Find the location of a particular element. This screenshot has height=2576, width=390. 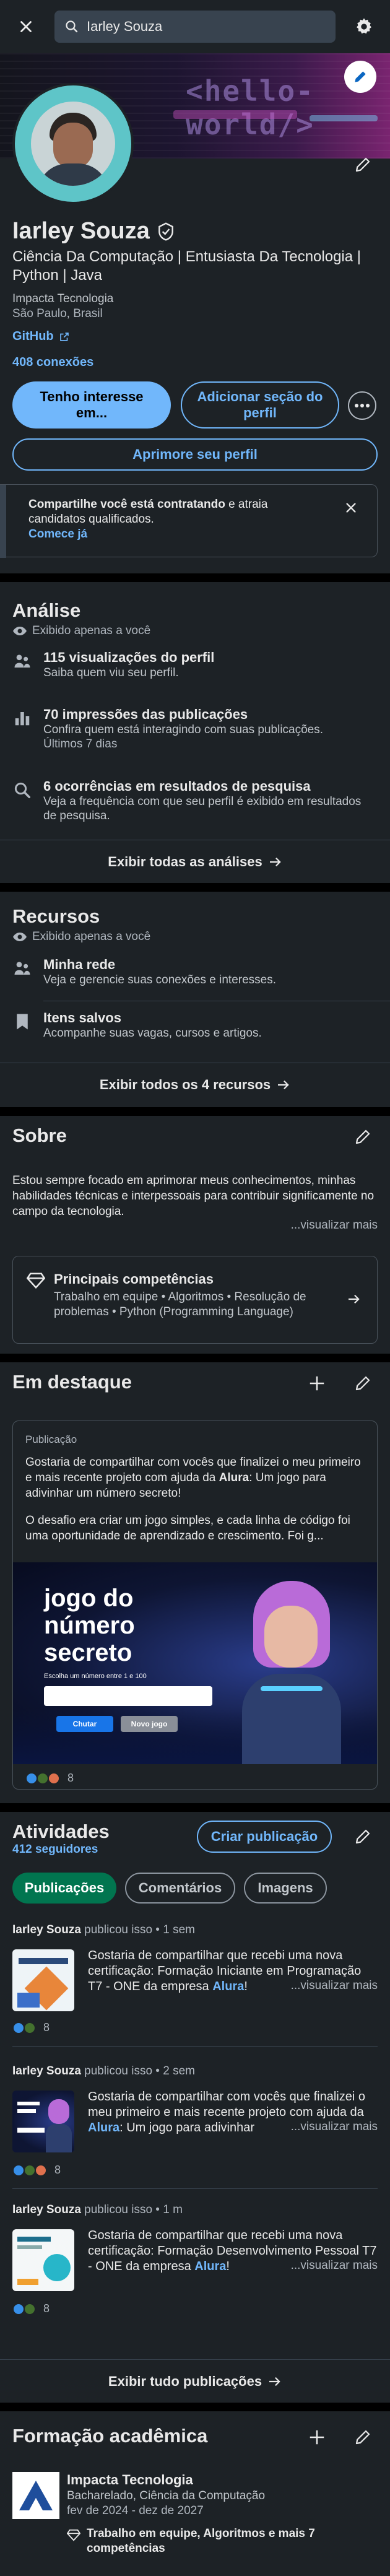

tab-comments-label: Comentários is located at coordinates (180, 1887).